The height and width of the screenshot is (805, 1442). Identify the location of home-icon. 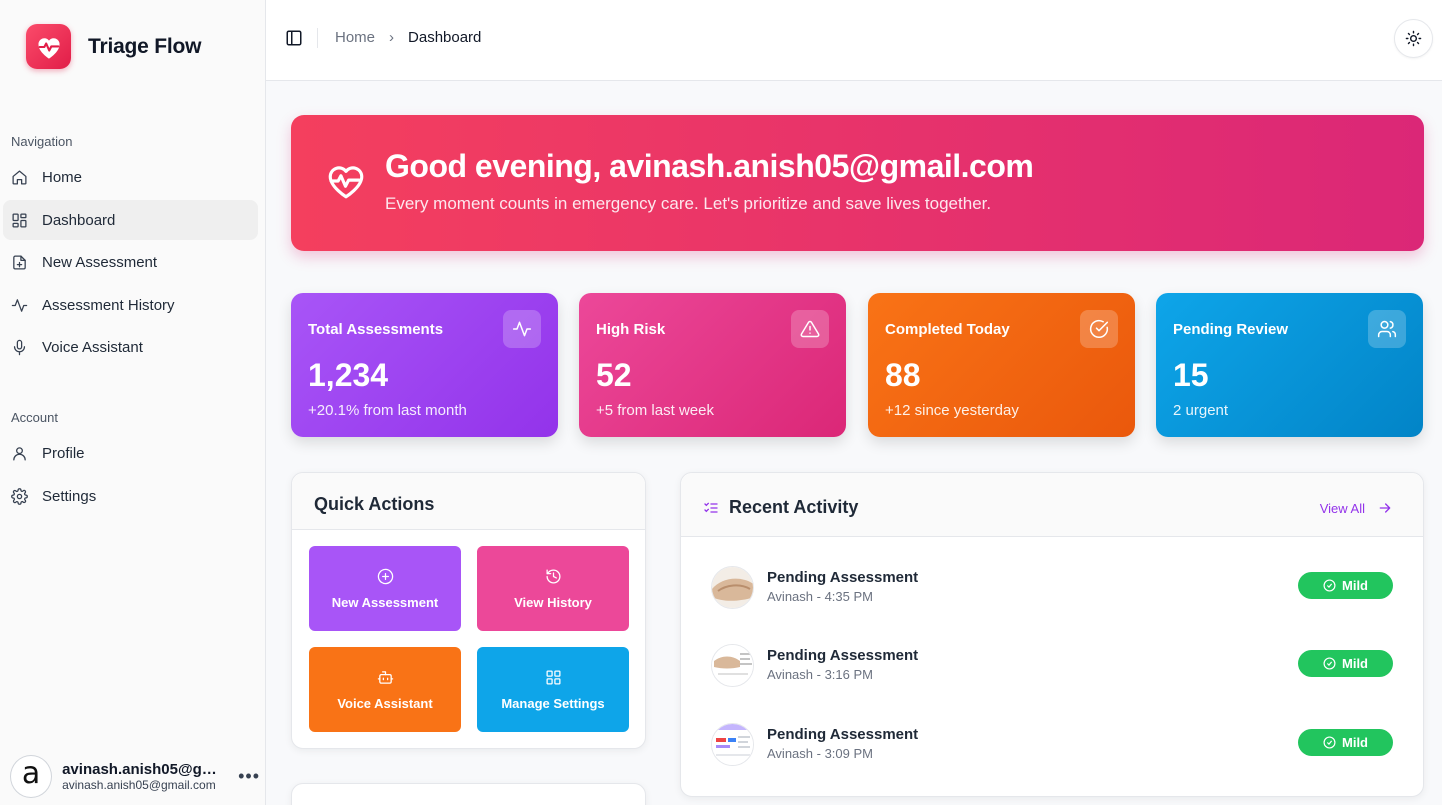
(19, 177).